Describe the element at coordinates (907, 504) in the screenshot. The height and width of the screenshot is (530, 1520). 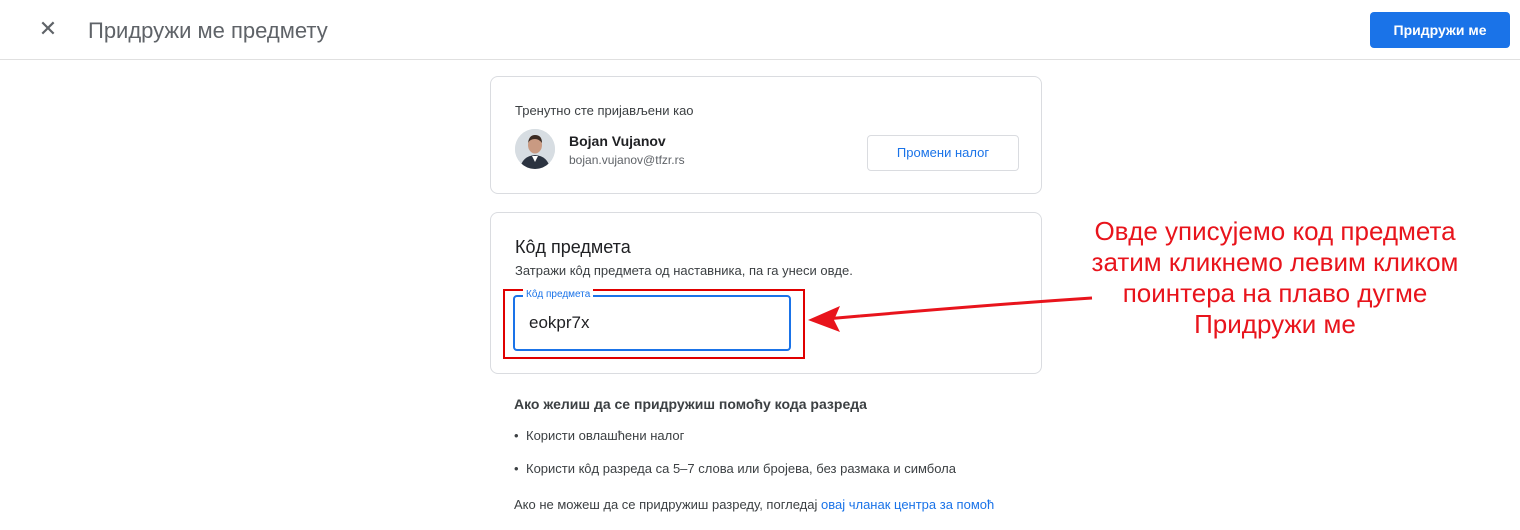
I see `help-link: овај чланак центра за помоћ` at that location.